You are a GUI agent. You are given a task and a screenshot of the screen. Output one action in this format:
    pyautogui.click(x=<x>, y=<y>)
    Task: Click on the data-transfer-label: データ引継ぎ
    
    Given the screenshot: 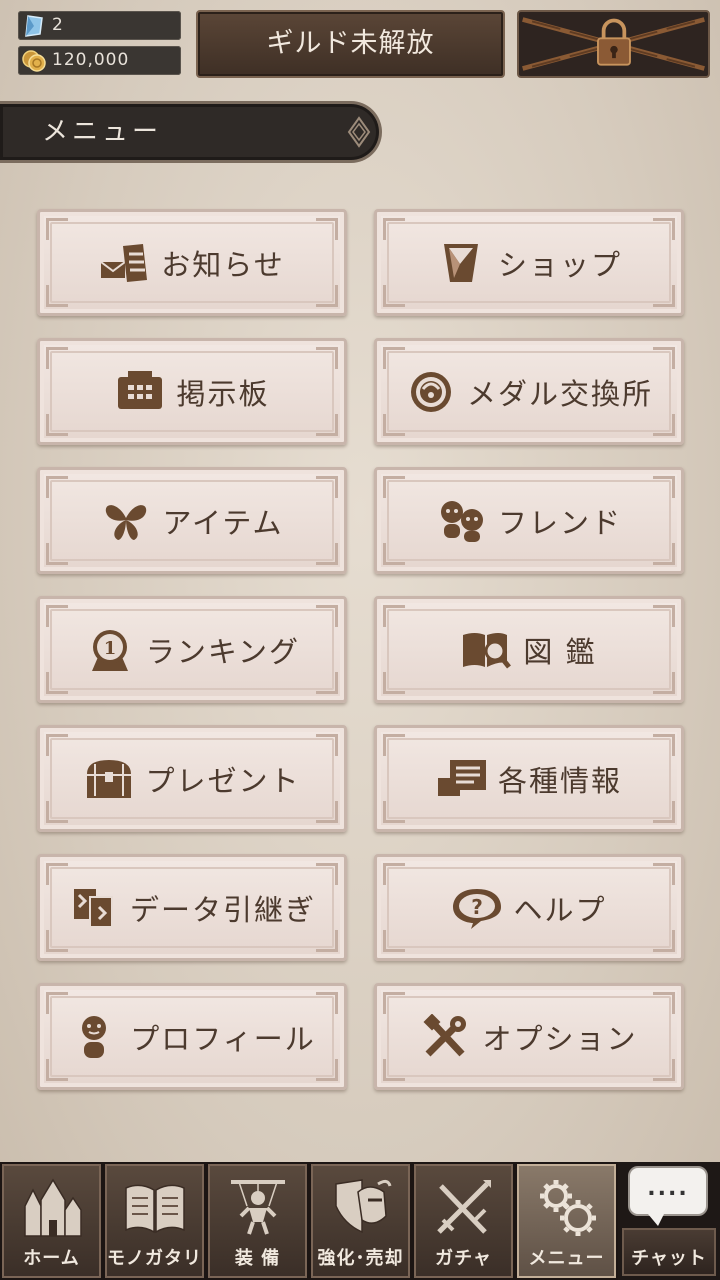 What is the action you would take?
    pyautogui.click(x=222, y=909)
    